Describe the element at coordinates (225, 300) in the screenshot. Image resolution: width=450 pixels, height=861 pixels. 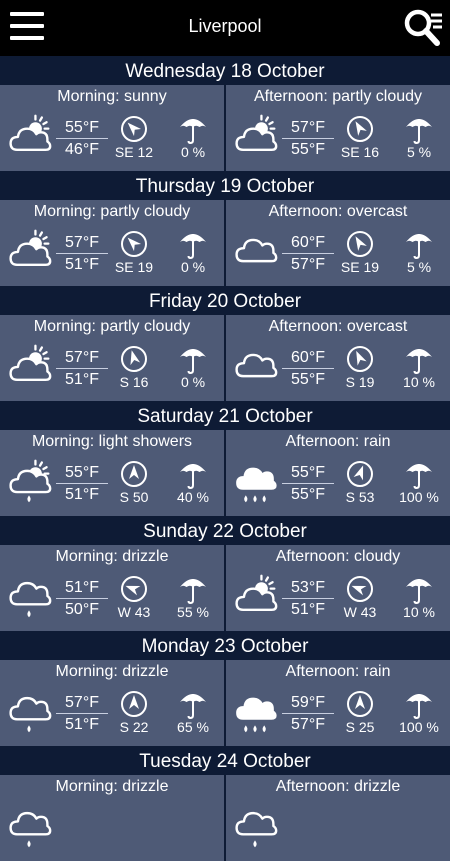
I see `day-header: Friday 20 October` at that location.